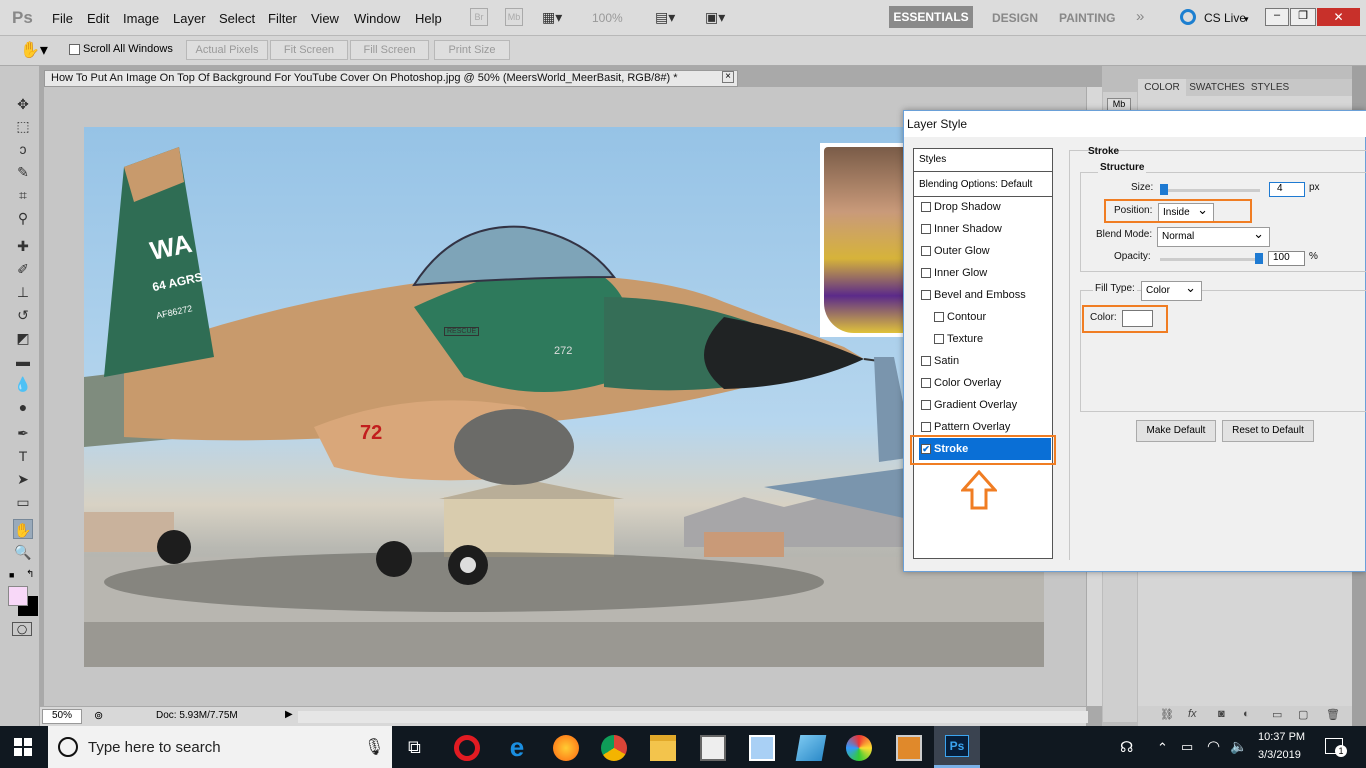 This screenshot has width=1366, height=768. What do you see at coordinates (1286, 258) in the screenshot?
I see `opacity-input: 100` at bounding box center [1286, 258].